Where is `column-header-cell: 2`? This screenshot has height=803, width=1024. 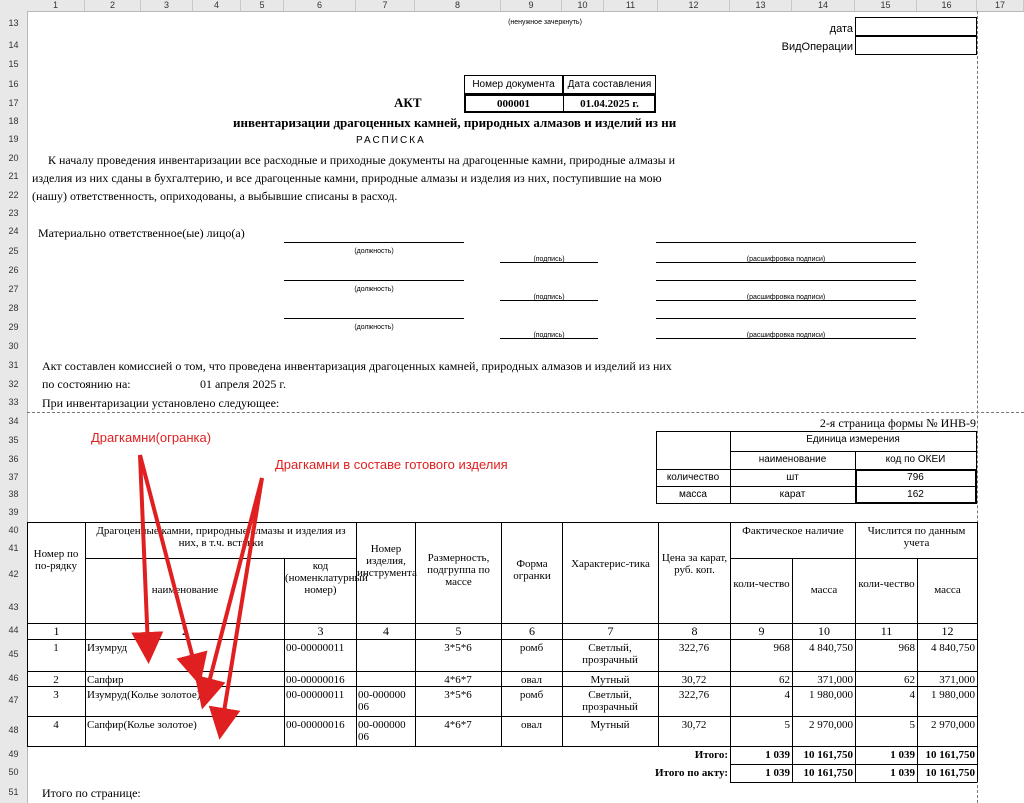 column-header-cell: 2 is located at coordinates (113, 5).